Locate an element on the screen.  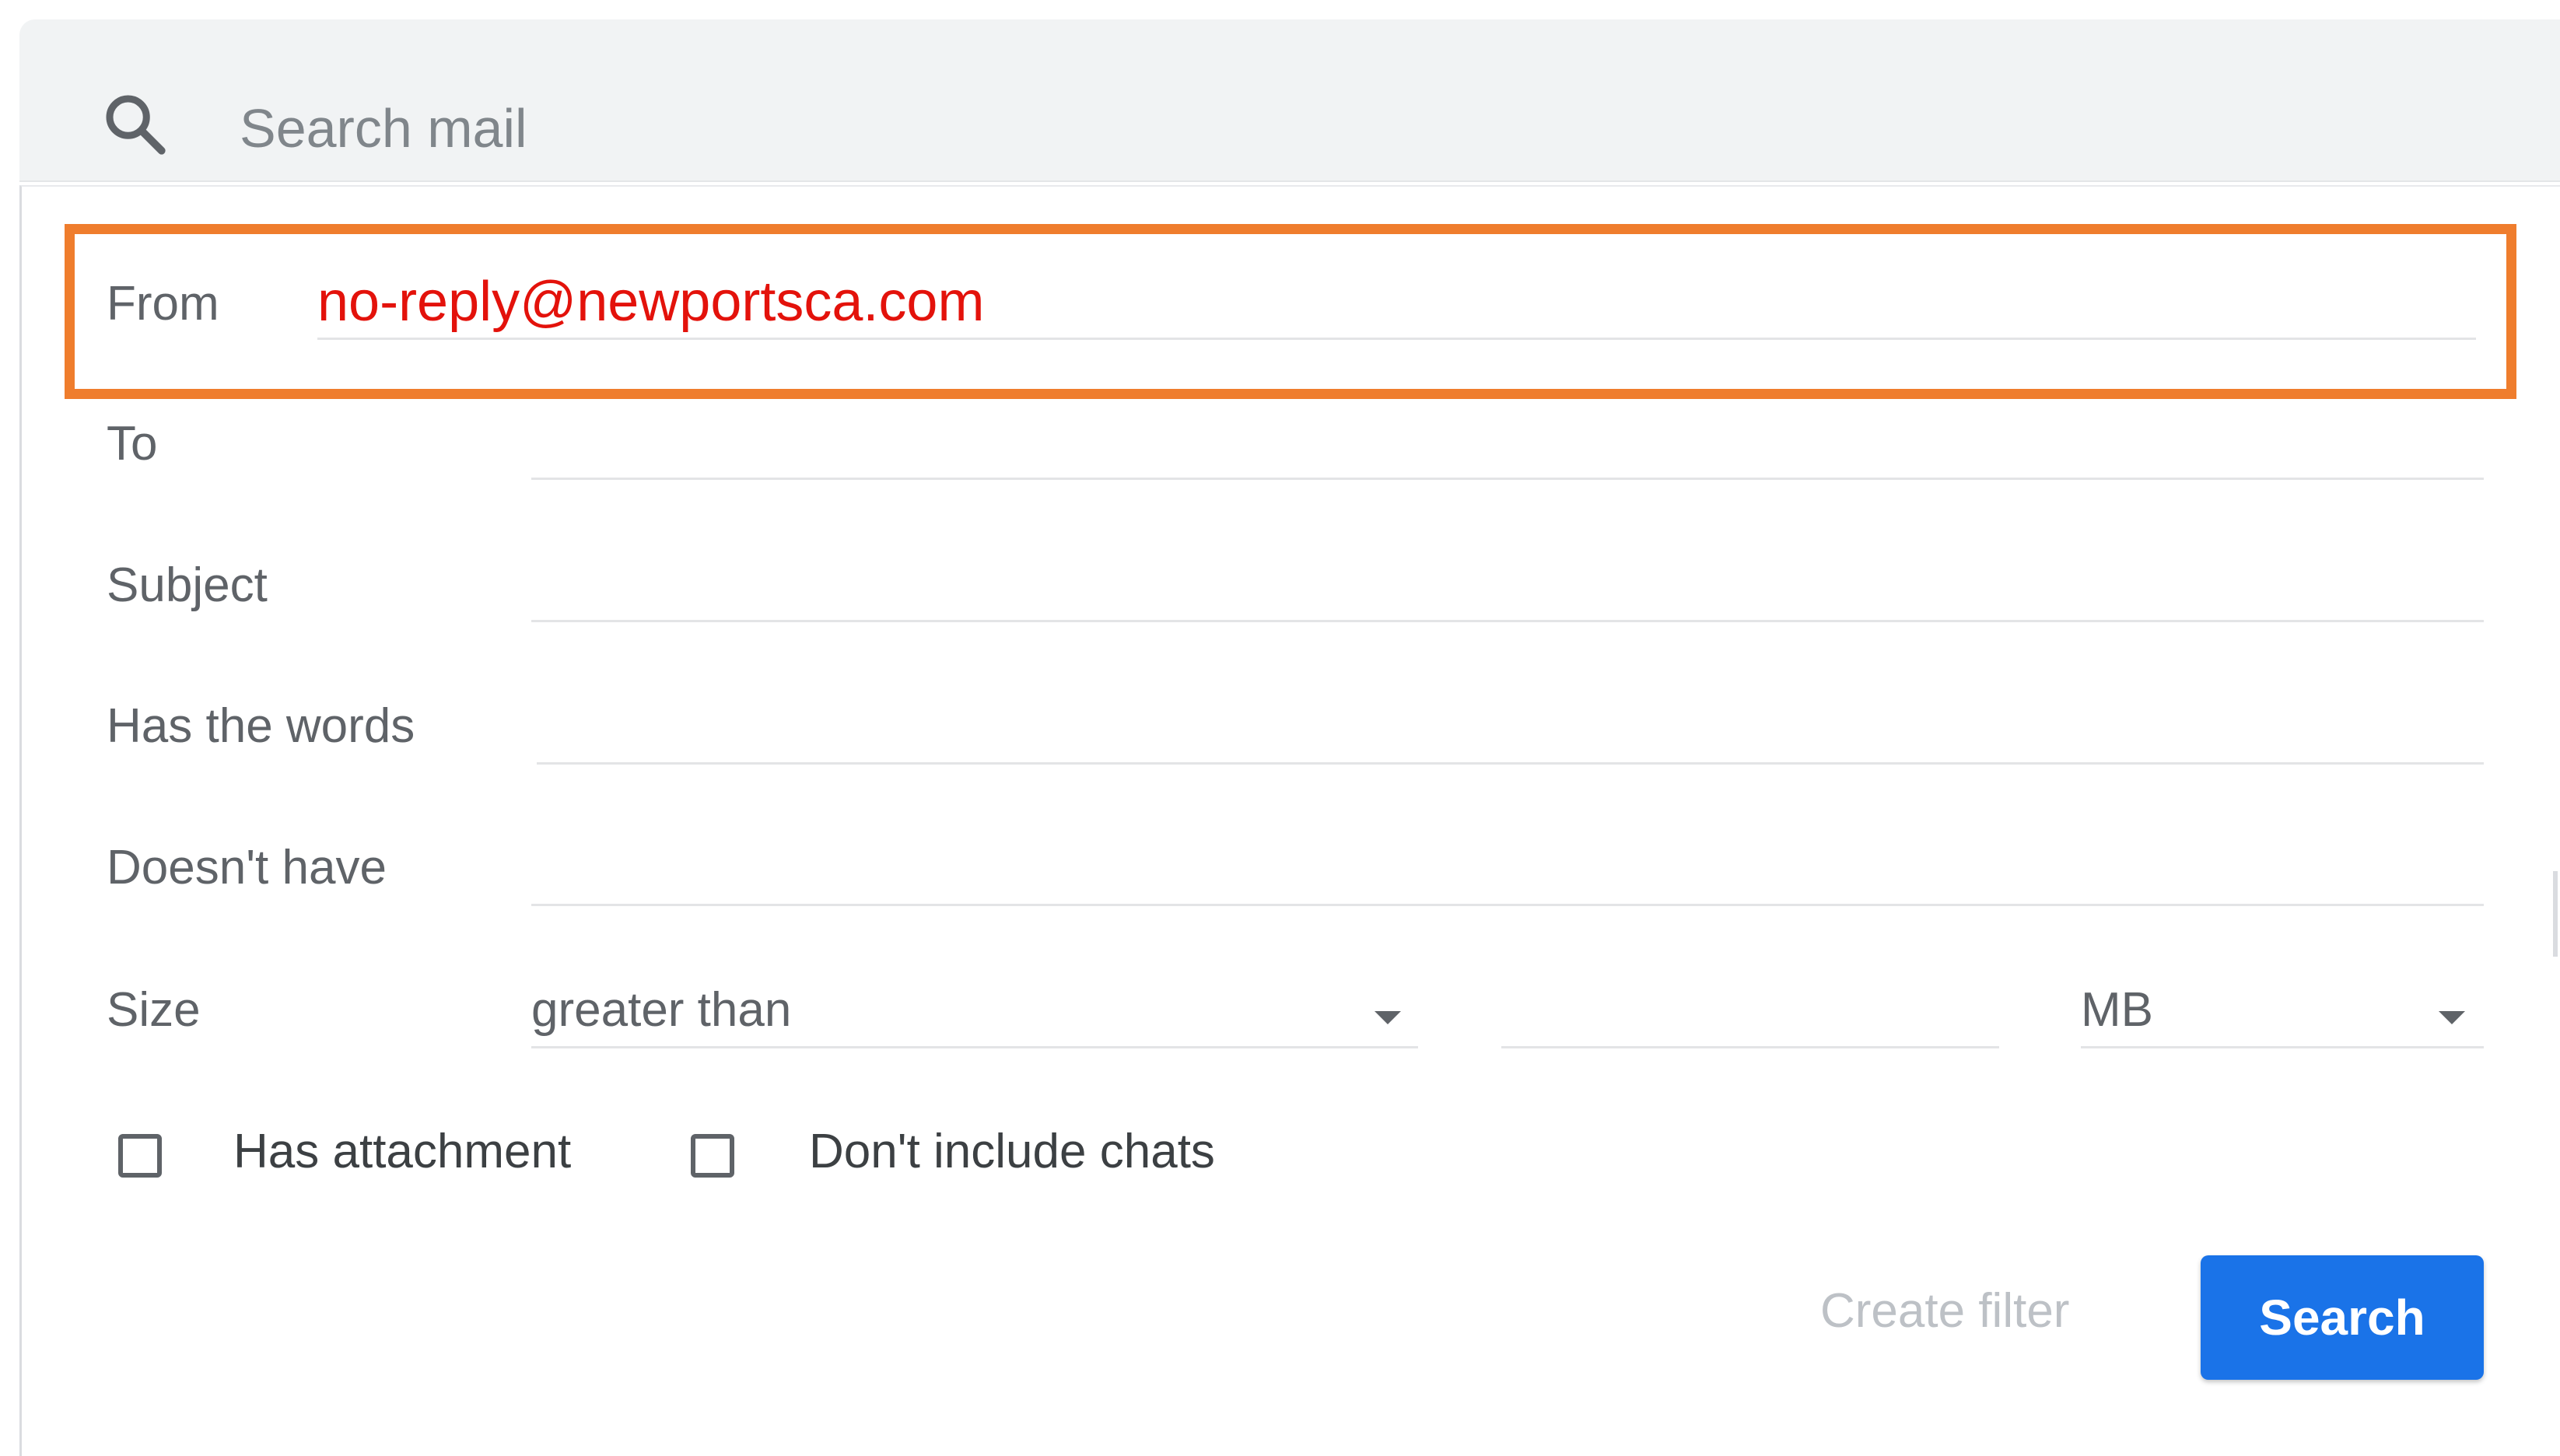
create-filter-button: Create filter is located at coordinates (1945, 1311).